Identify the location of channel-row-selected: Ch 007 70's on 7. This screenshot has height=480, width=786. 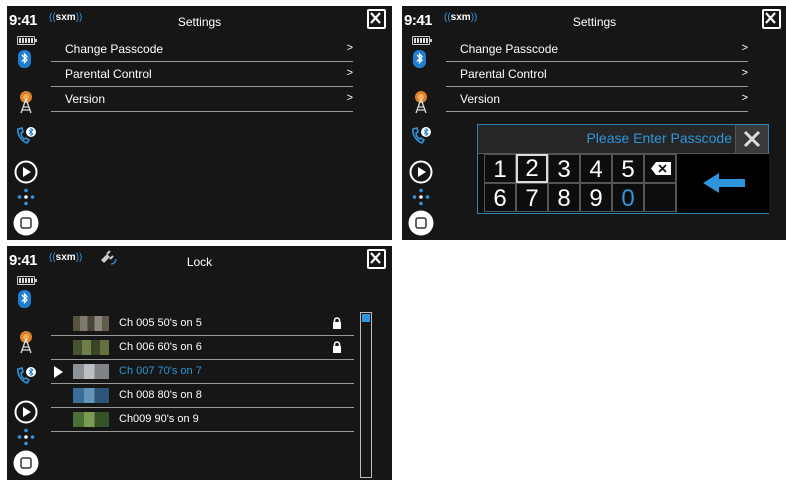
(202, 372).